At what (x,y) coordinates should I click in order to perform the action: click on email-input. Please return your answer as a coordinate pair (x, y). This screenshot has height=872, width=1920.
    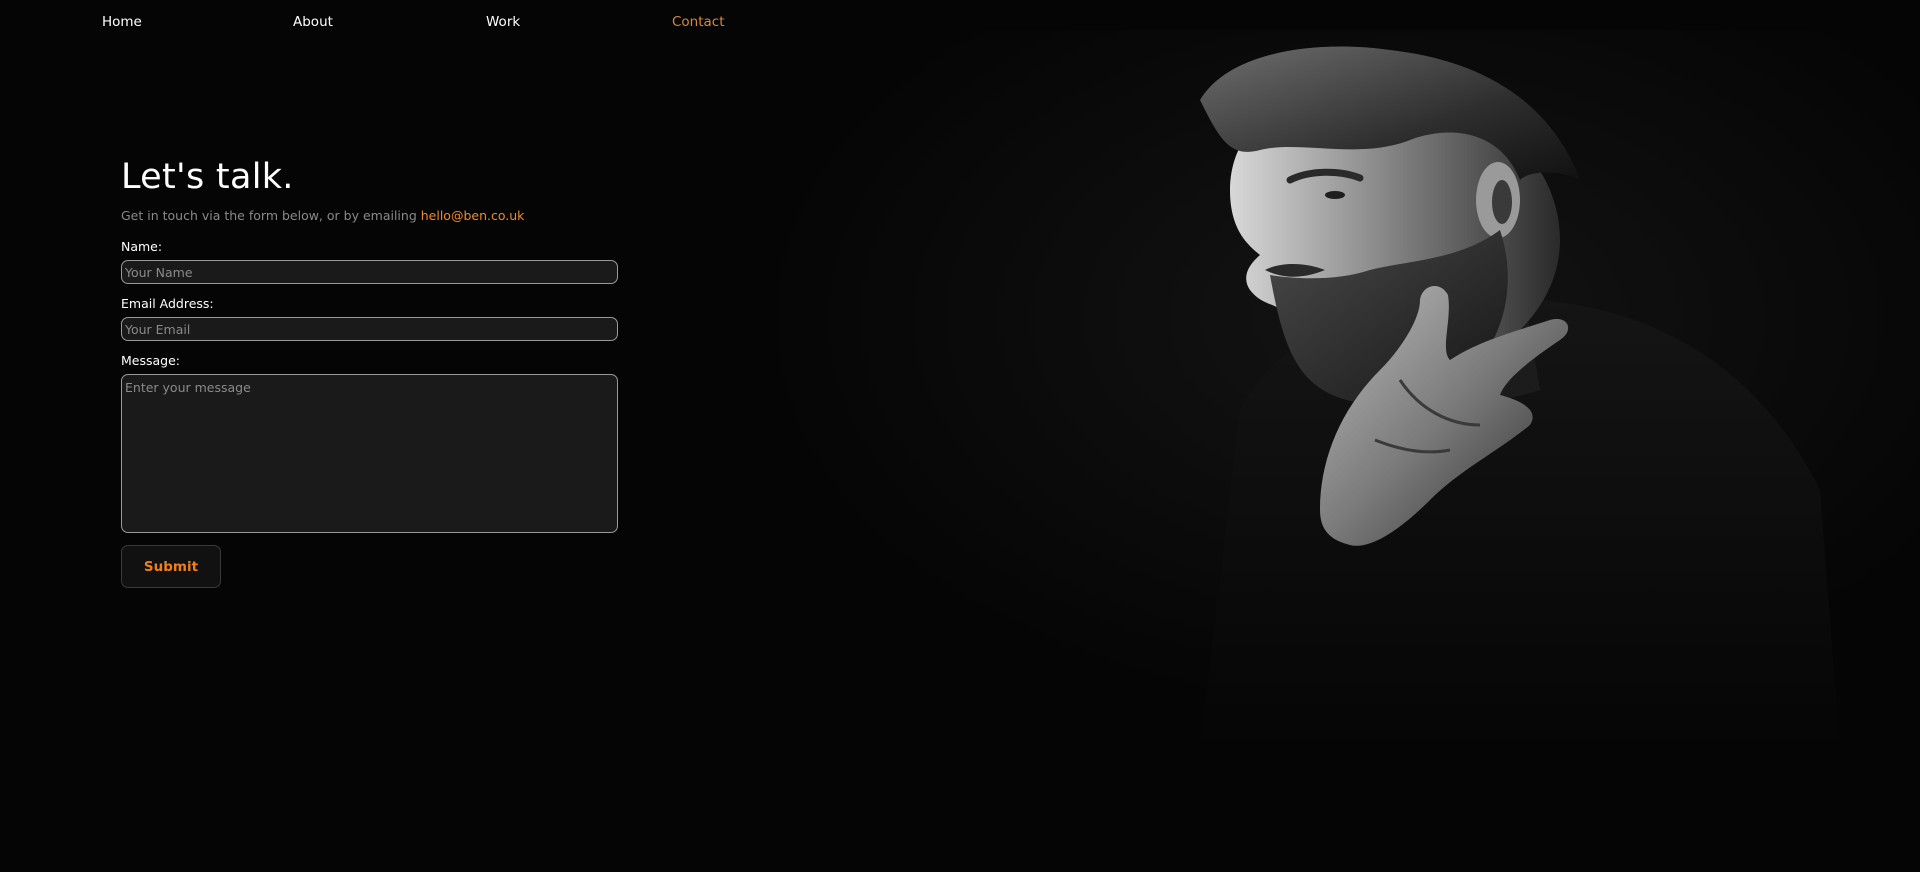
    Looking at the image, I should click on (369, 329).